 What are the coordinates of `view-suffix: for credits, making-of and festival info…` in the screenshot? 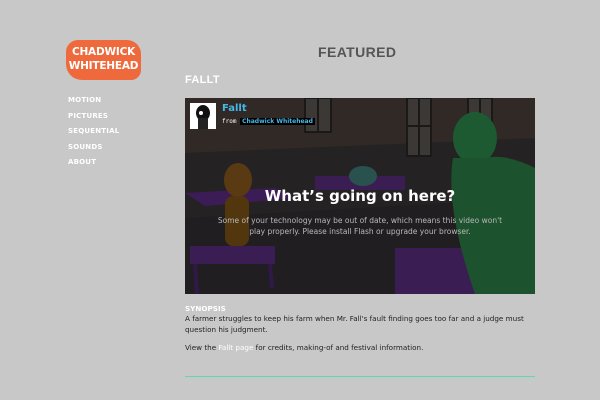 It's located at (339, 347).